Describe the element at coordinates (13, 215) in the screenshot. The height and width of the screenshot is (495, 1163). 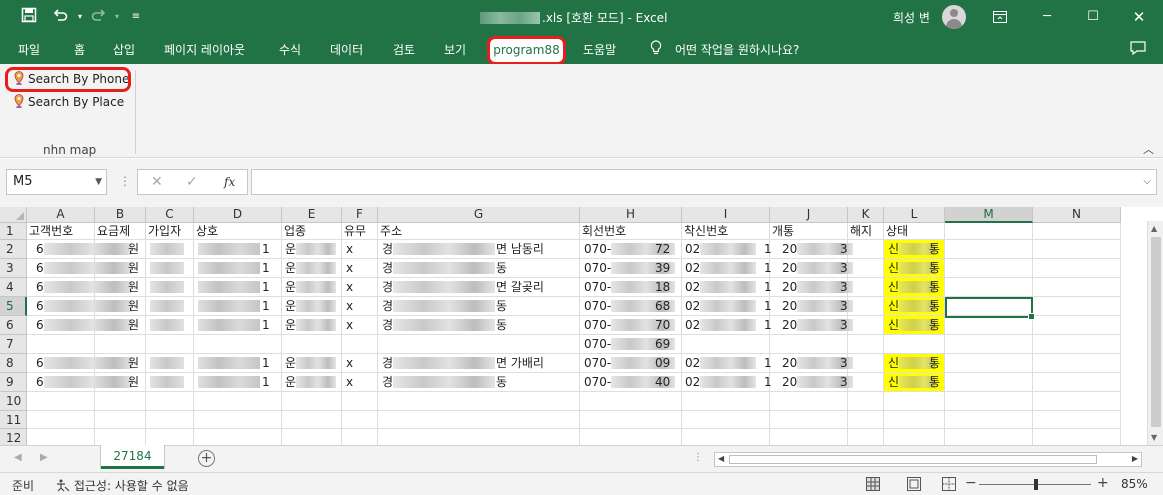
I see `select-all-corner` at that location.